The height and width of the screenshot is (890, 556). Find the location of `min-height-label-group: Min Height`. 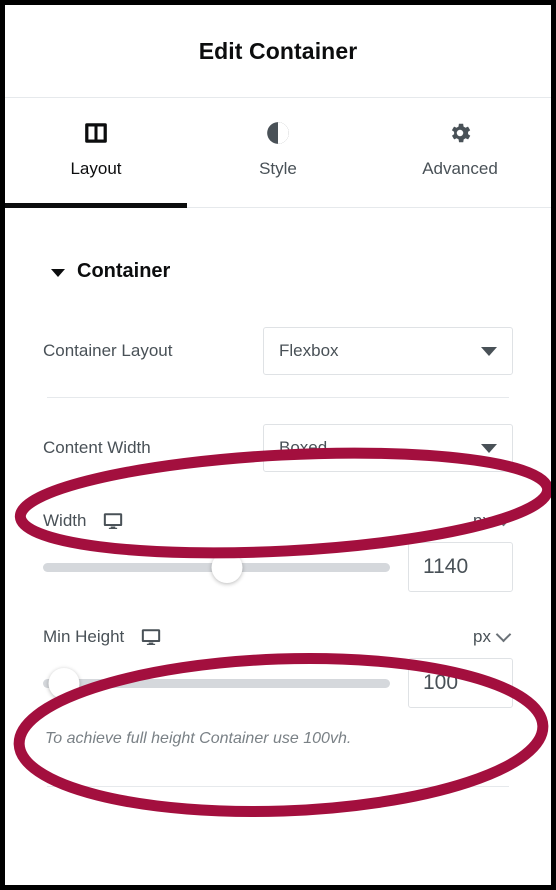

min-height-label-group: Min Height is located at coordinates (102, 637).